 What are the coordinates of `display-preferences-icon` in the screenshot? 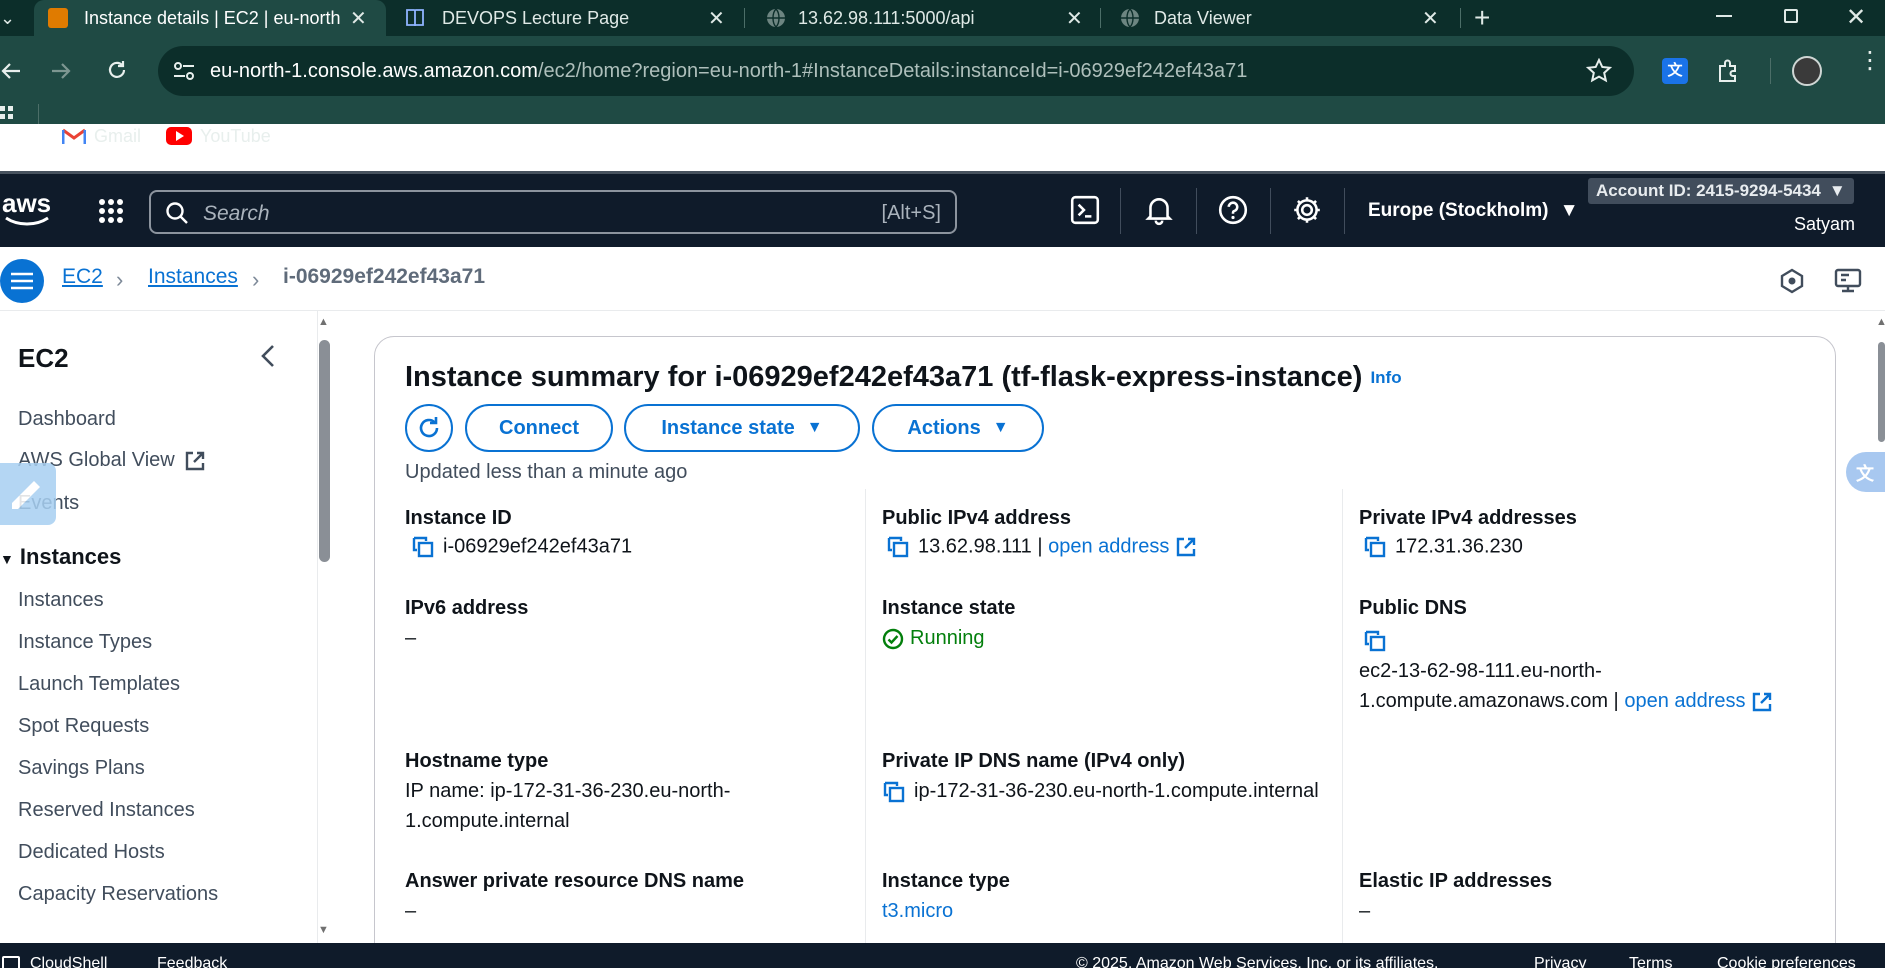 It's located at (1849, 281).